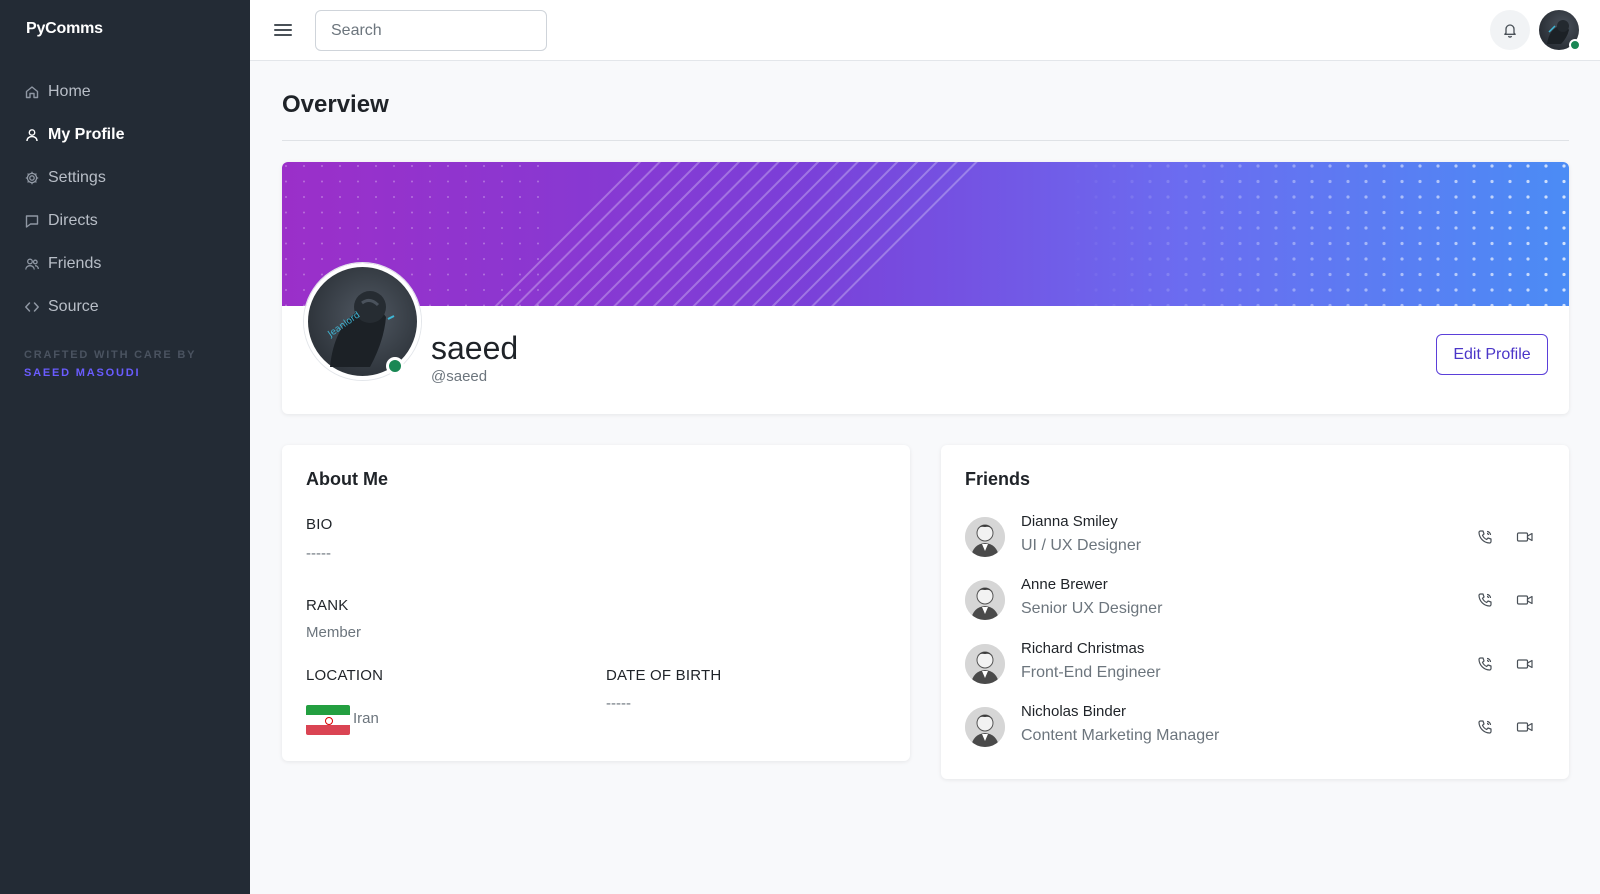 The width and height of the screenshot is (1600, 894). Describe the element at coordinates (1255, 538) in the screenshot. I see `friend-item: Dianna Smiley UI / UX Designer` at that location.